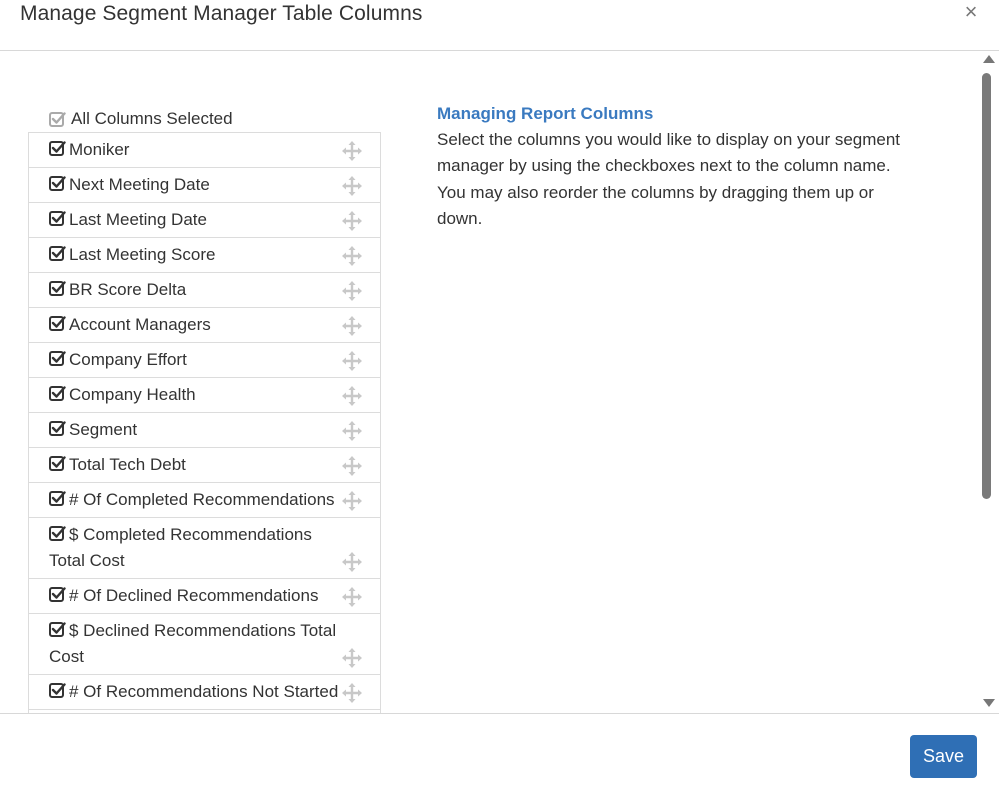 Image resolution: width=999 pixels, height=797 pixels. I want to click on column-item: Company Effort, so click(204, 359).